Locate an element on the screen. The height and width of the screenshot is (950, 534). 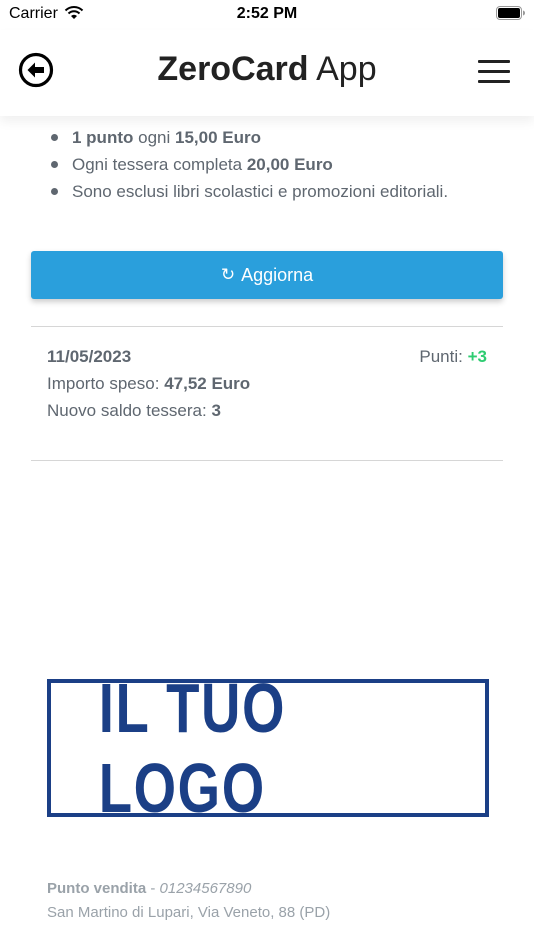
app-title-bold: ZeroCard is located at coordinates (233, 69).